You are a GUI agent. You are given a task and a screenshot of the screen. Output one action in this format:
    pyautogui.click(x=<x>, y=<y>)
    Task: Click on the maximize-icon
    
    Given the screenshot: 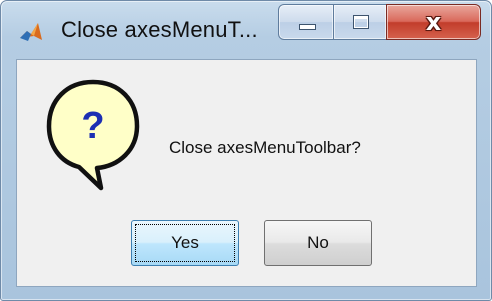 What is the action you would take?
    pyautogui.click(x=361, y=22)
    